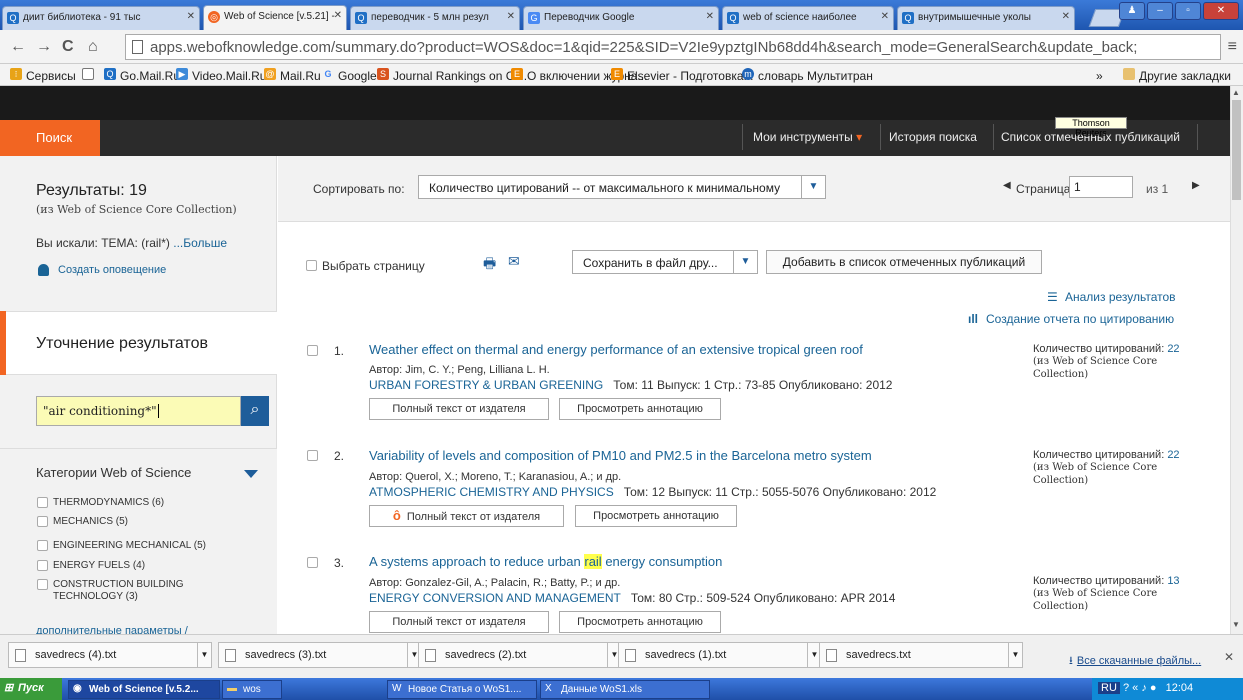 Image resolution: width=1243 pixels, height=700 pixels. I want to click on next-page-icon: ▶, so click(1196, 185).